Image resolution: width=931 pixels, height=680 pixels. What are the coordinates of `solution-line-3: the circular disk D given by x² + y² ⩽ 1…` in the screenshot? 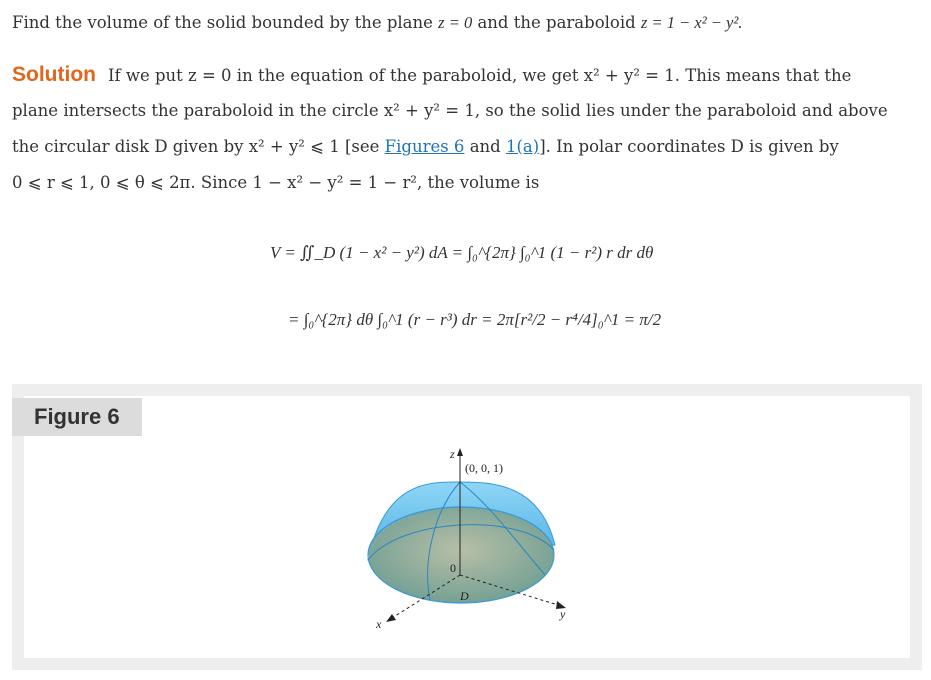 It's located at (425, 147).